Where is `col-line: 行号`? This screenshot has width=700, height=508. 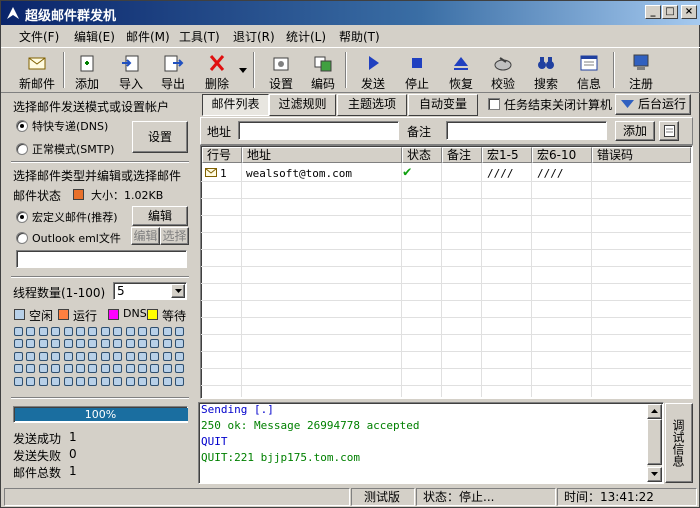
col-line: 行号 is located at coordinates (222, 155).